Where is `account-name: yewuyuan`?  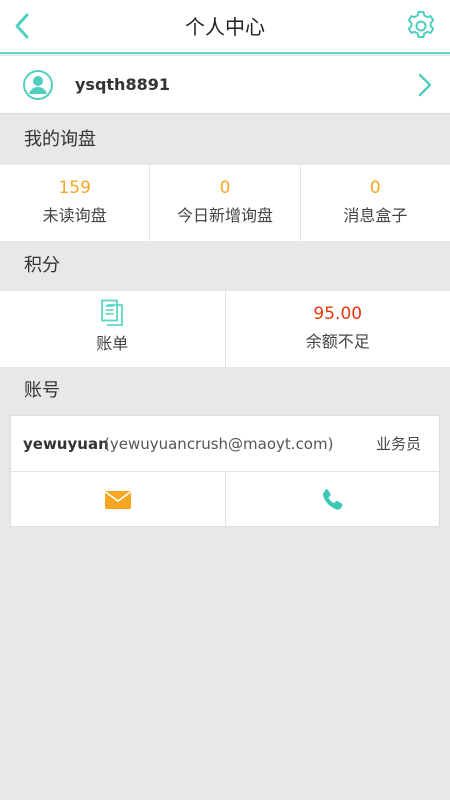 account-name: yewuyuan is located at coordinates (66, 444).